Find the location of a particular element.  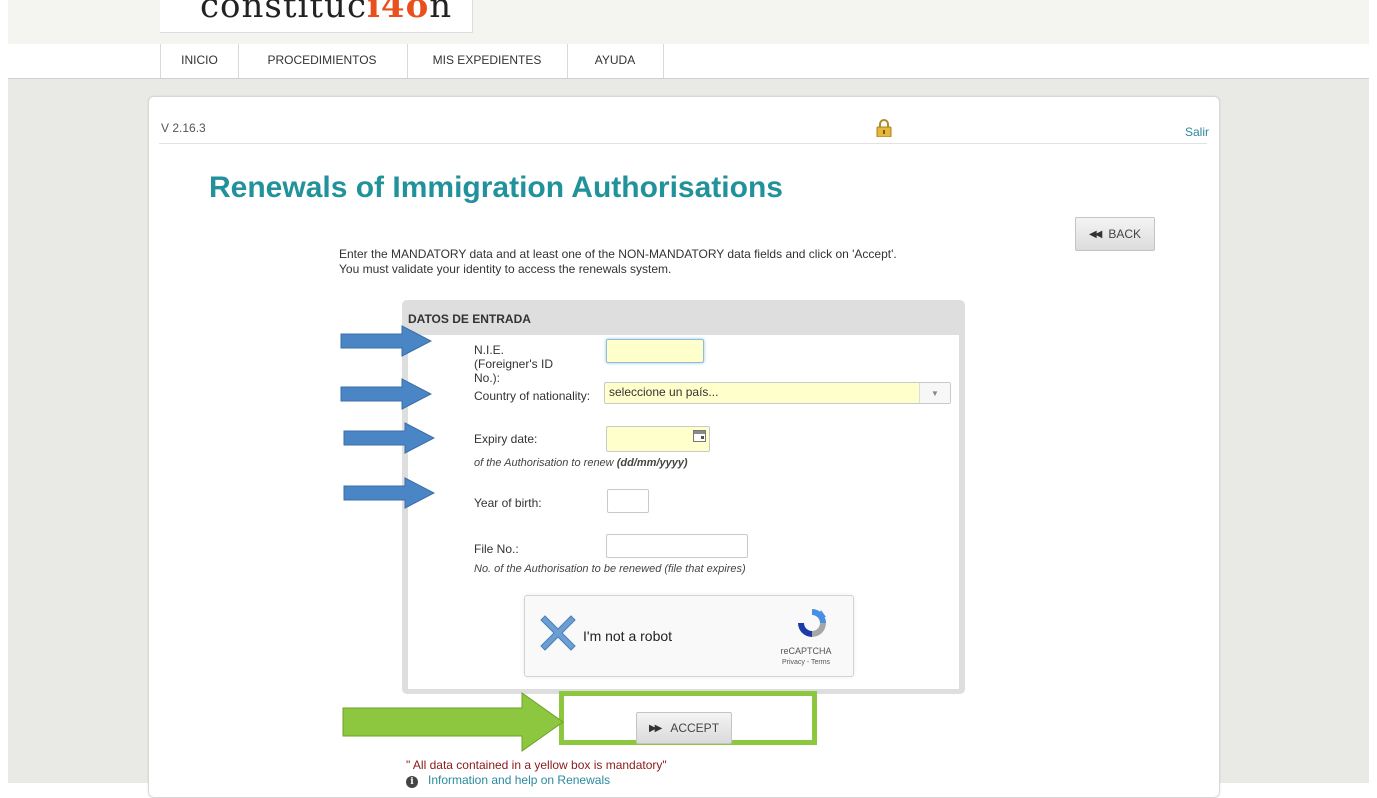

country-select: seleccione un país... ▼ is located at coordinates (777, 393).